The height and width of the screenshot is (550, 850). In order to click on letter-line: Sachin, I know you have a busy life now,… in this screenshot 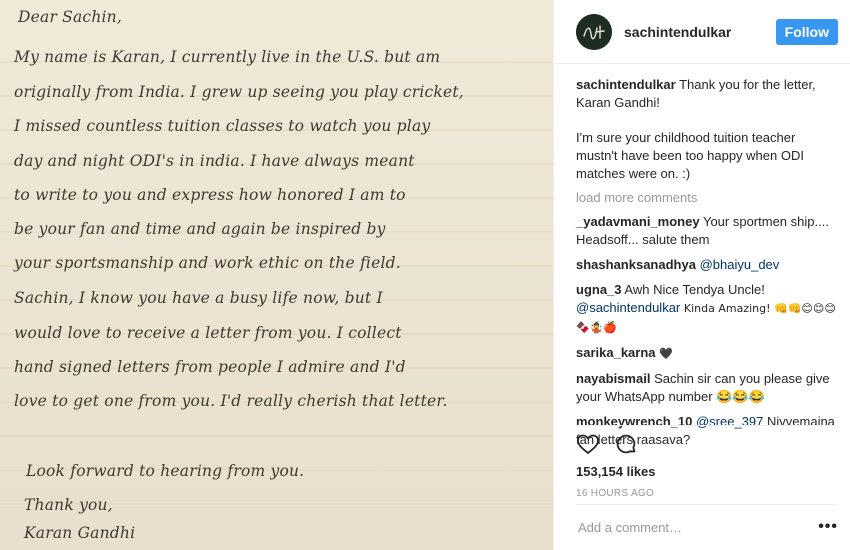, I will do `click(198, 298)`.